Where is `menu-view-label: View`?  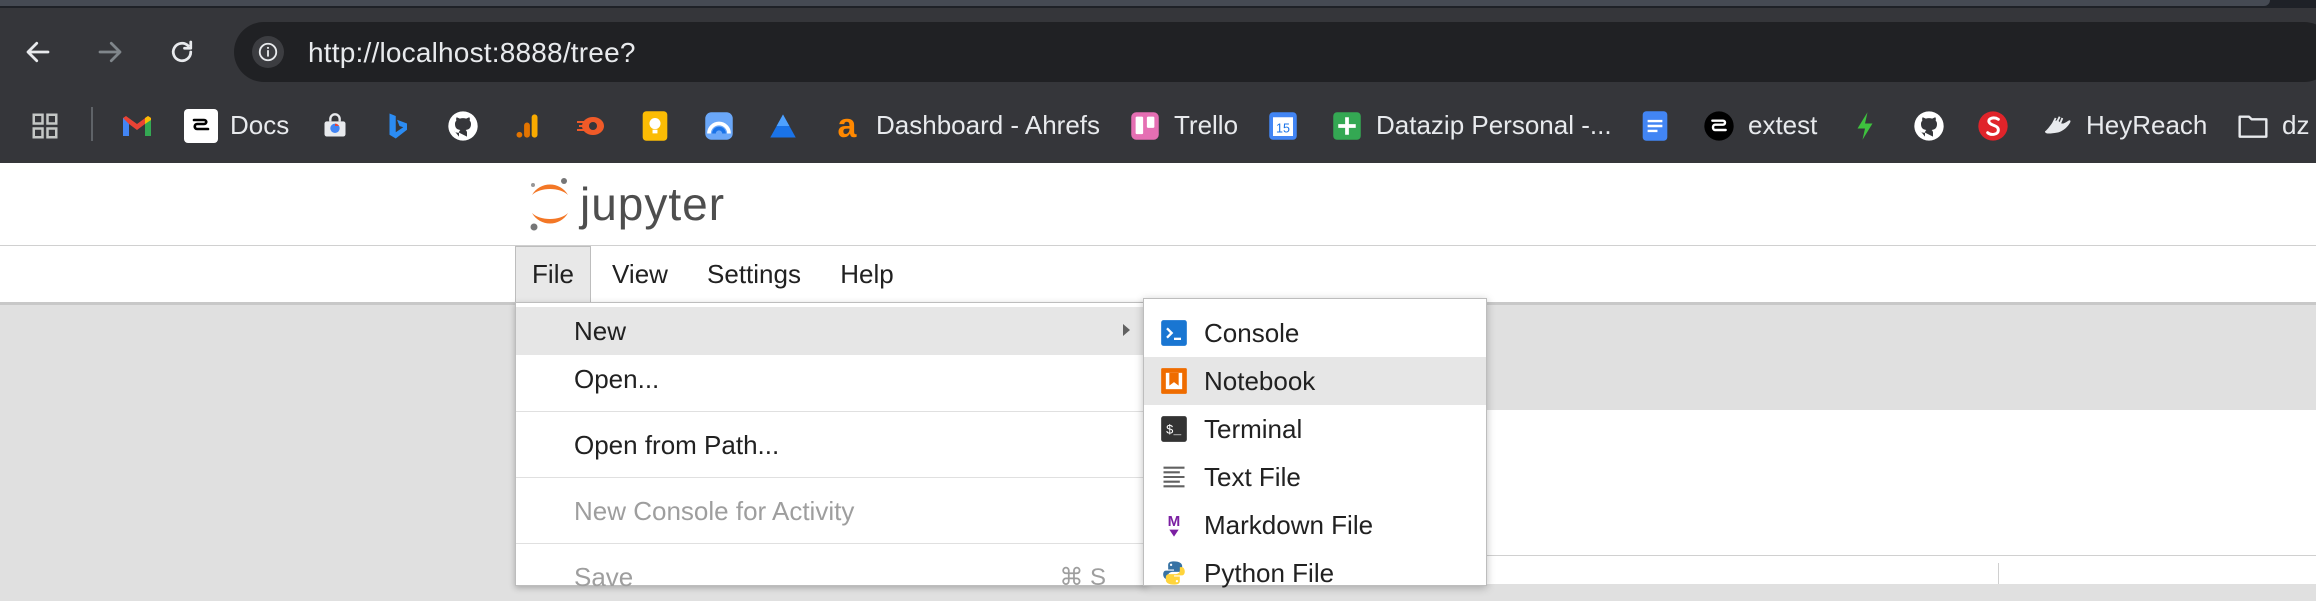 menu-view-label: View is located at coordinates (640, 273).